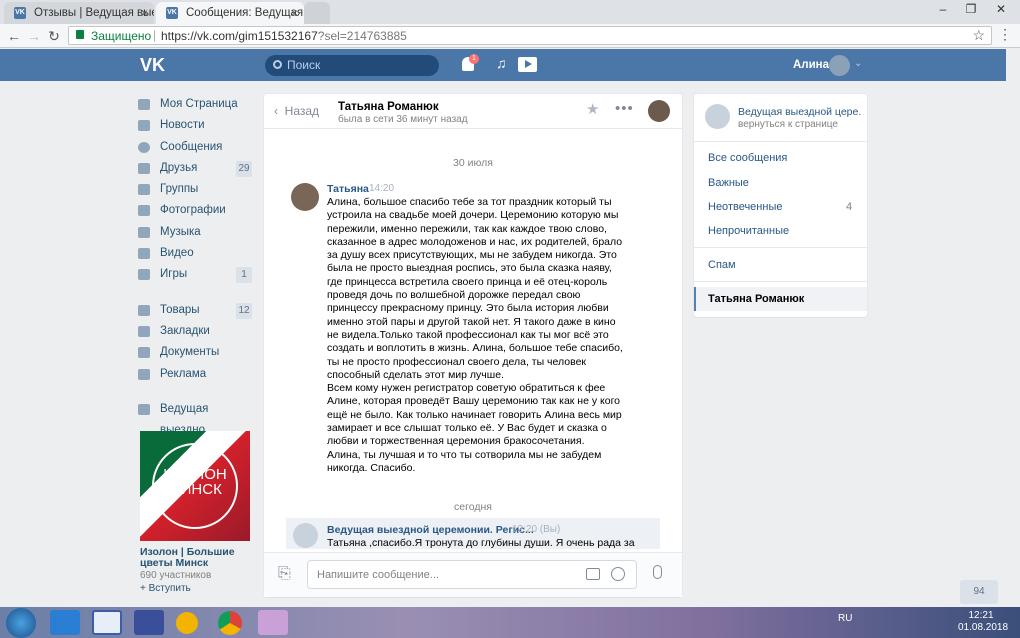  Describe the element at coordinates (317, 13) in the screenshot. I see `new-tab-button` at that location.